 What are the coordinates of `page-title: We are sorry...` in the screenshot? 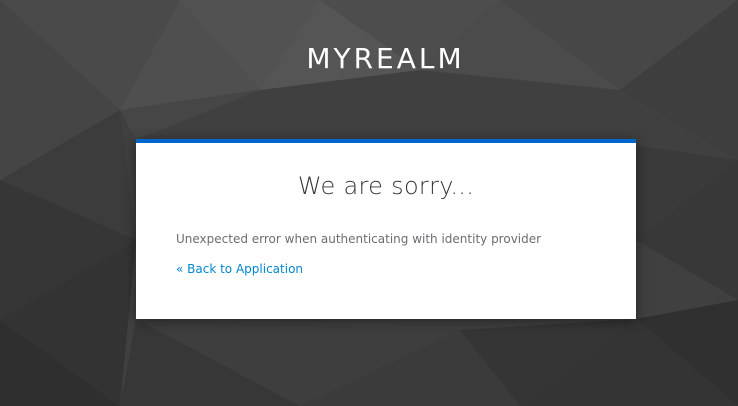 It's located at (386, 186).